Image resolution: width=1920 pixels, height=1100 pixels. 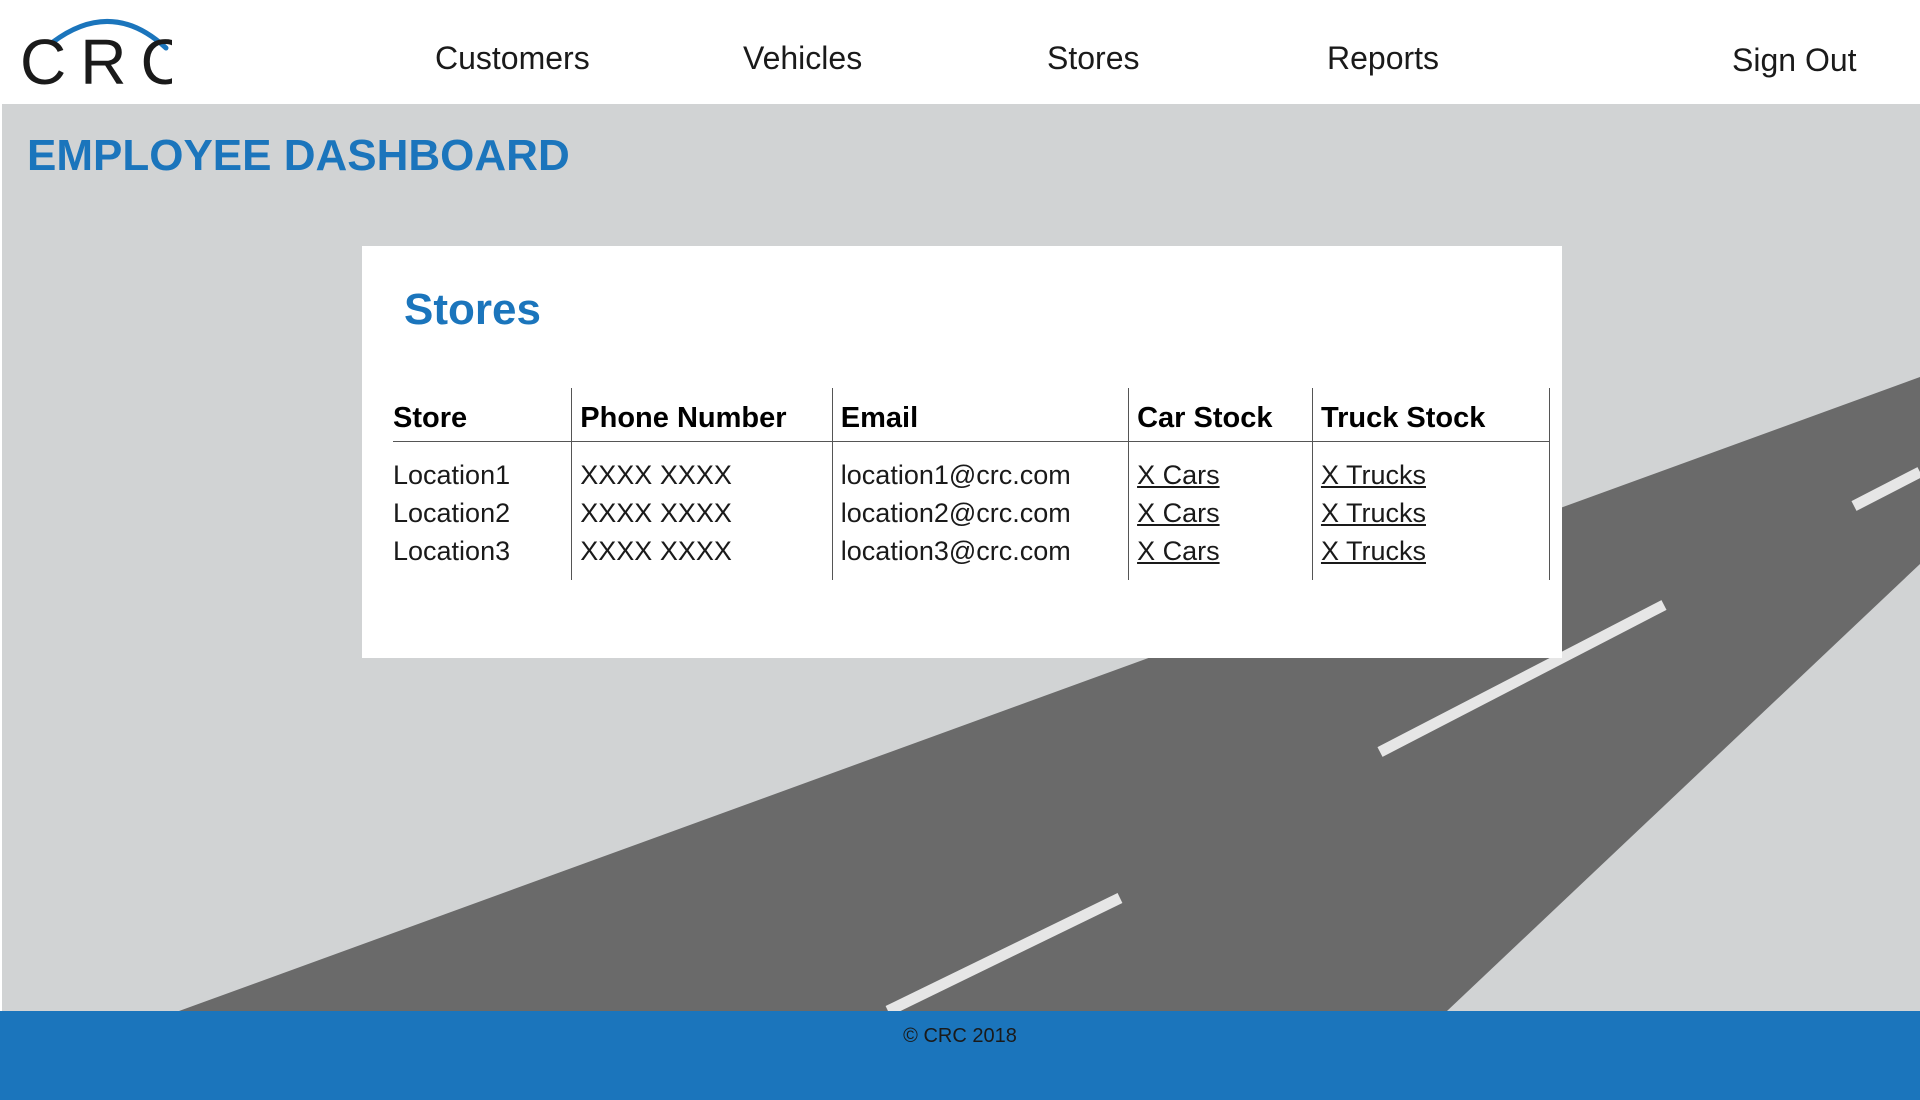 What do you see at coordinates (96, 58) in the screenshot?
I see `logo-text: CRC` at bounding box center [96, 58].